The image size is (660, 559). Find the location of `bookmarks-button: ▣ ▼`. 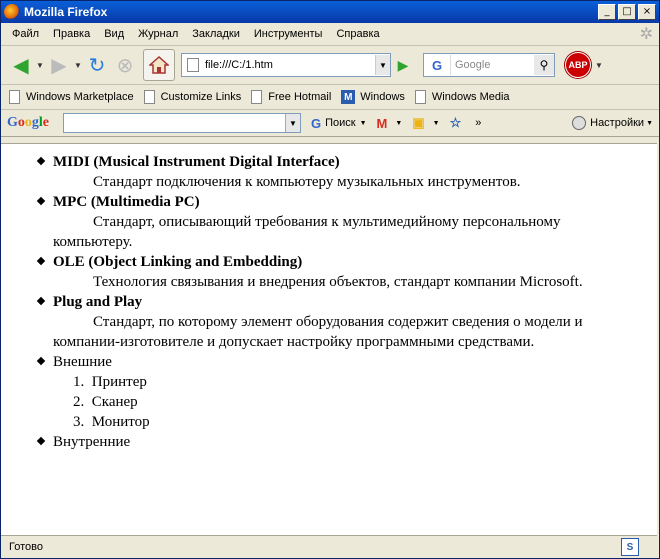

bookmarks-button: ▣ ▼ is located at coordinates (425, 123).